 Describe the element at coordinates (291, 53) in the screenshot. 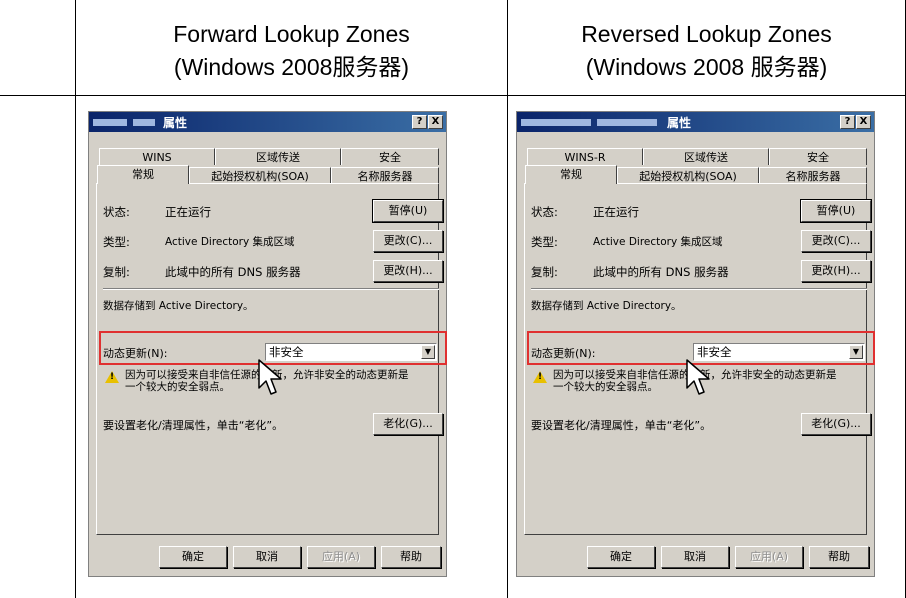

I see `column-heading-forward: Forward Lookup Zones (Windows 2008服务器)` at that location.